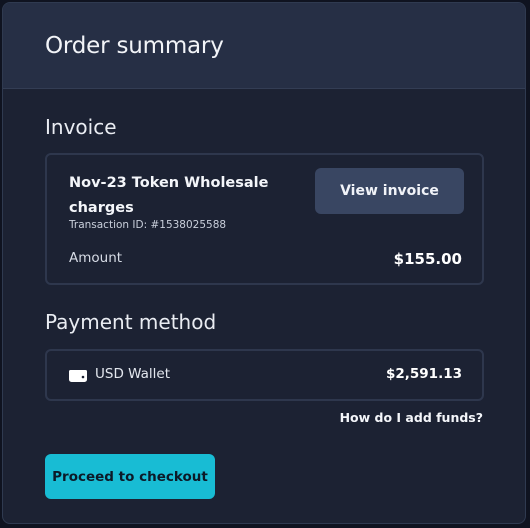 Image resolution: width=530 pixels, height=528 pixels. What do you see at coordinates (423, 374) in the screenshot?
I see `wallet-balance: $2,591.13` at bounding box center [423, 374].